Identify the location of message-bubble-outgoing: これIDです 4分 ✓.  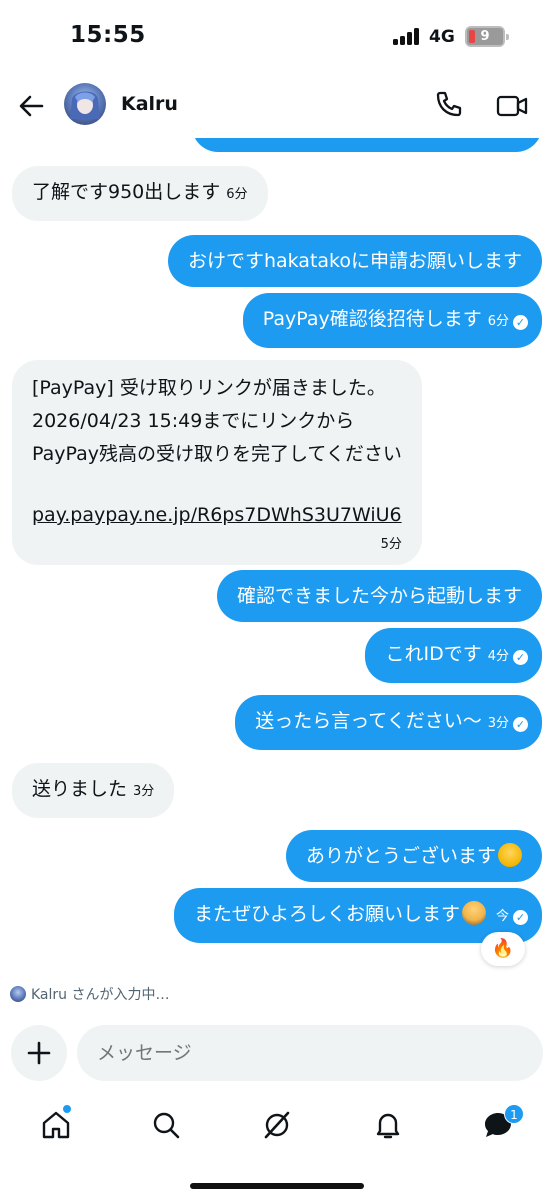
(453, 655).